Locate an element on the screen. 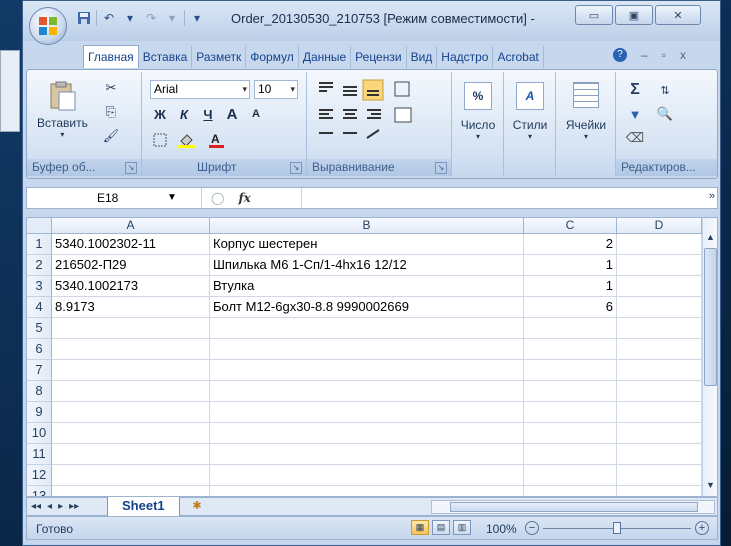  italic-button: К is located at coordinates (184, 114).